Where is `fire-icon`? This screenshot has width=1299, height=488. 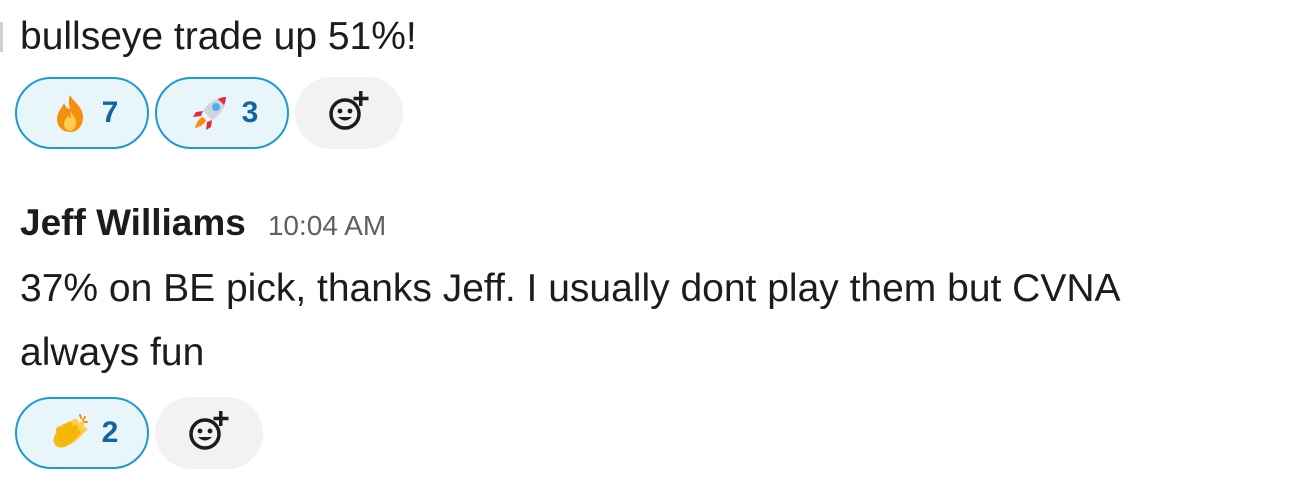
fire-icon is located at coordinates (70, 113).